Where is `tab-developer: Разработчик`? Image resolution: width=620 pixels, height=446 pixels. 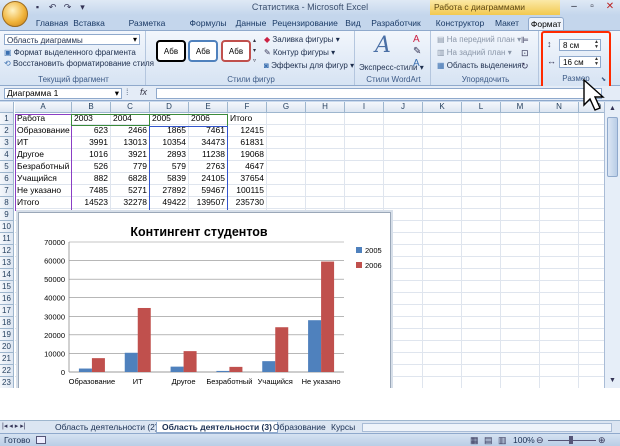
tab-developer: Разработчик is located at coordinates (396, 24).